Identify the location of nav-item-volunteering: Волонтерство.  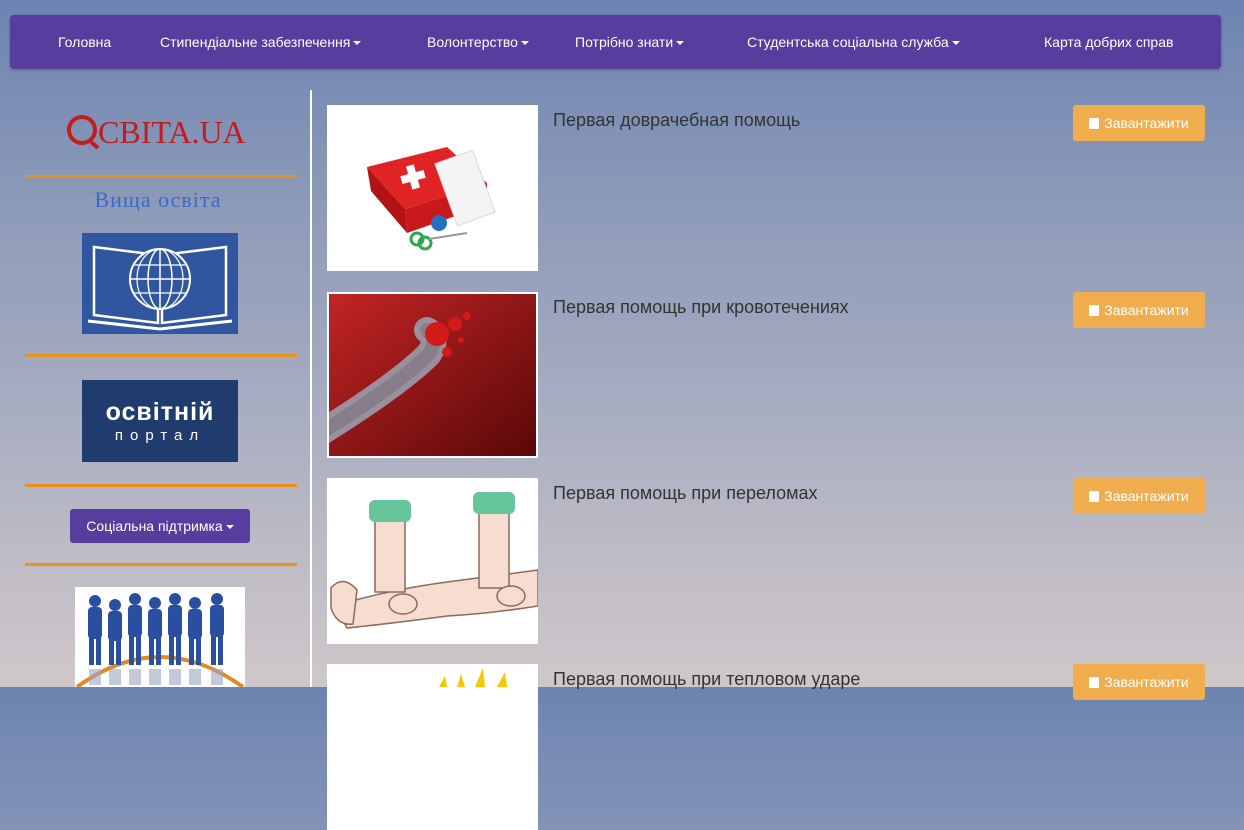
(478, 42).